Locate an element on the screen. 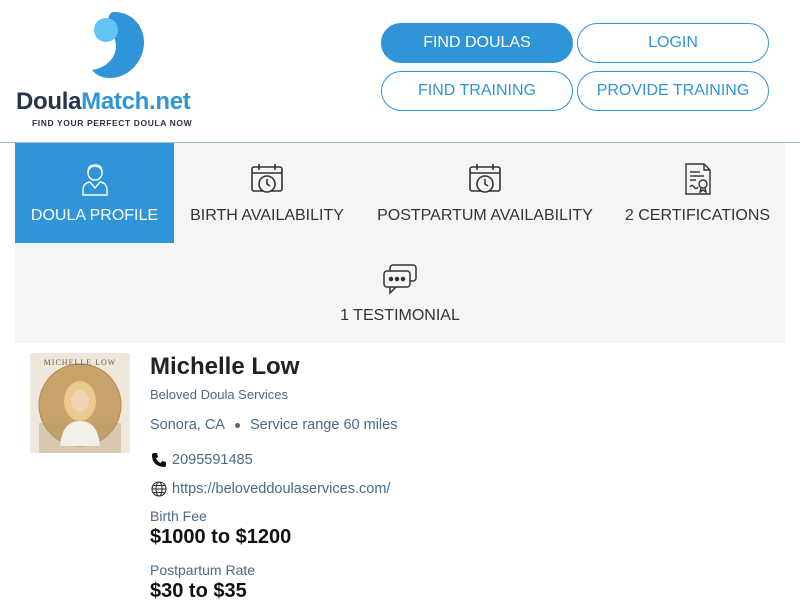  tab-label: BIRTH AVAILABILITY is located at coordinates (267, 215).